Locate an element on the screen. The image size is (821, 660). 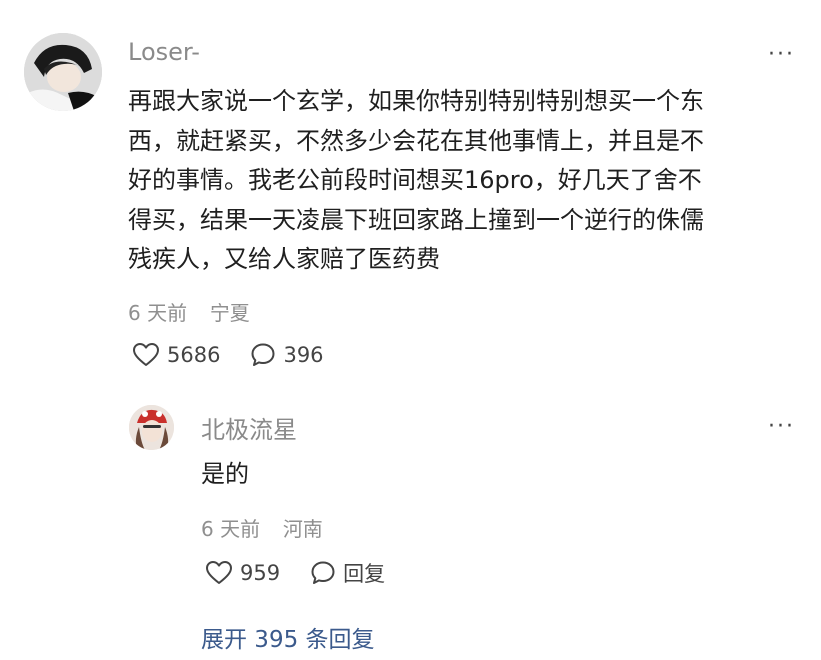
comment-text-line: 得买，结果一天凌晨下班回家路上撞到一个逆行的侏儒 is located at coordinates (416, 219).